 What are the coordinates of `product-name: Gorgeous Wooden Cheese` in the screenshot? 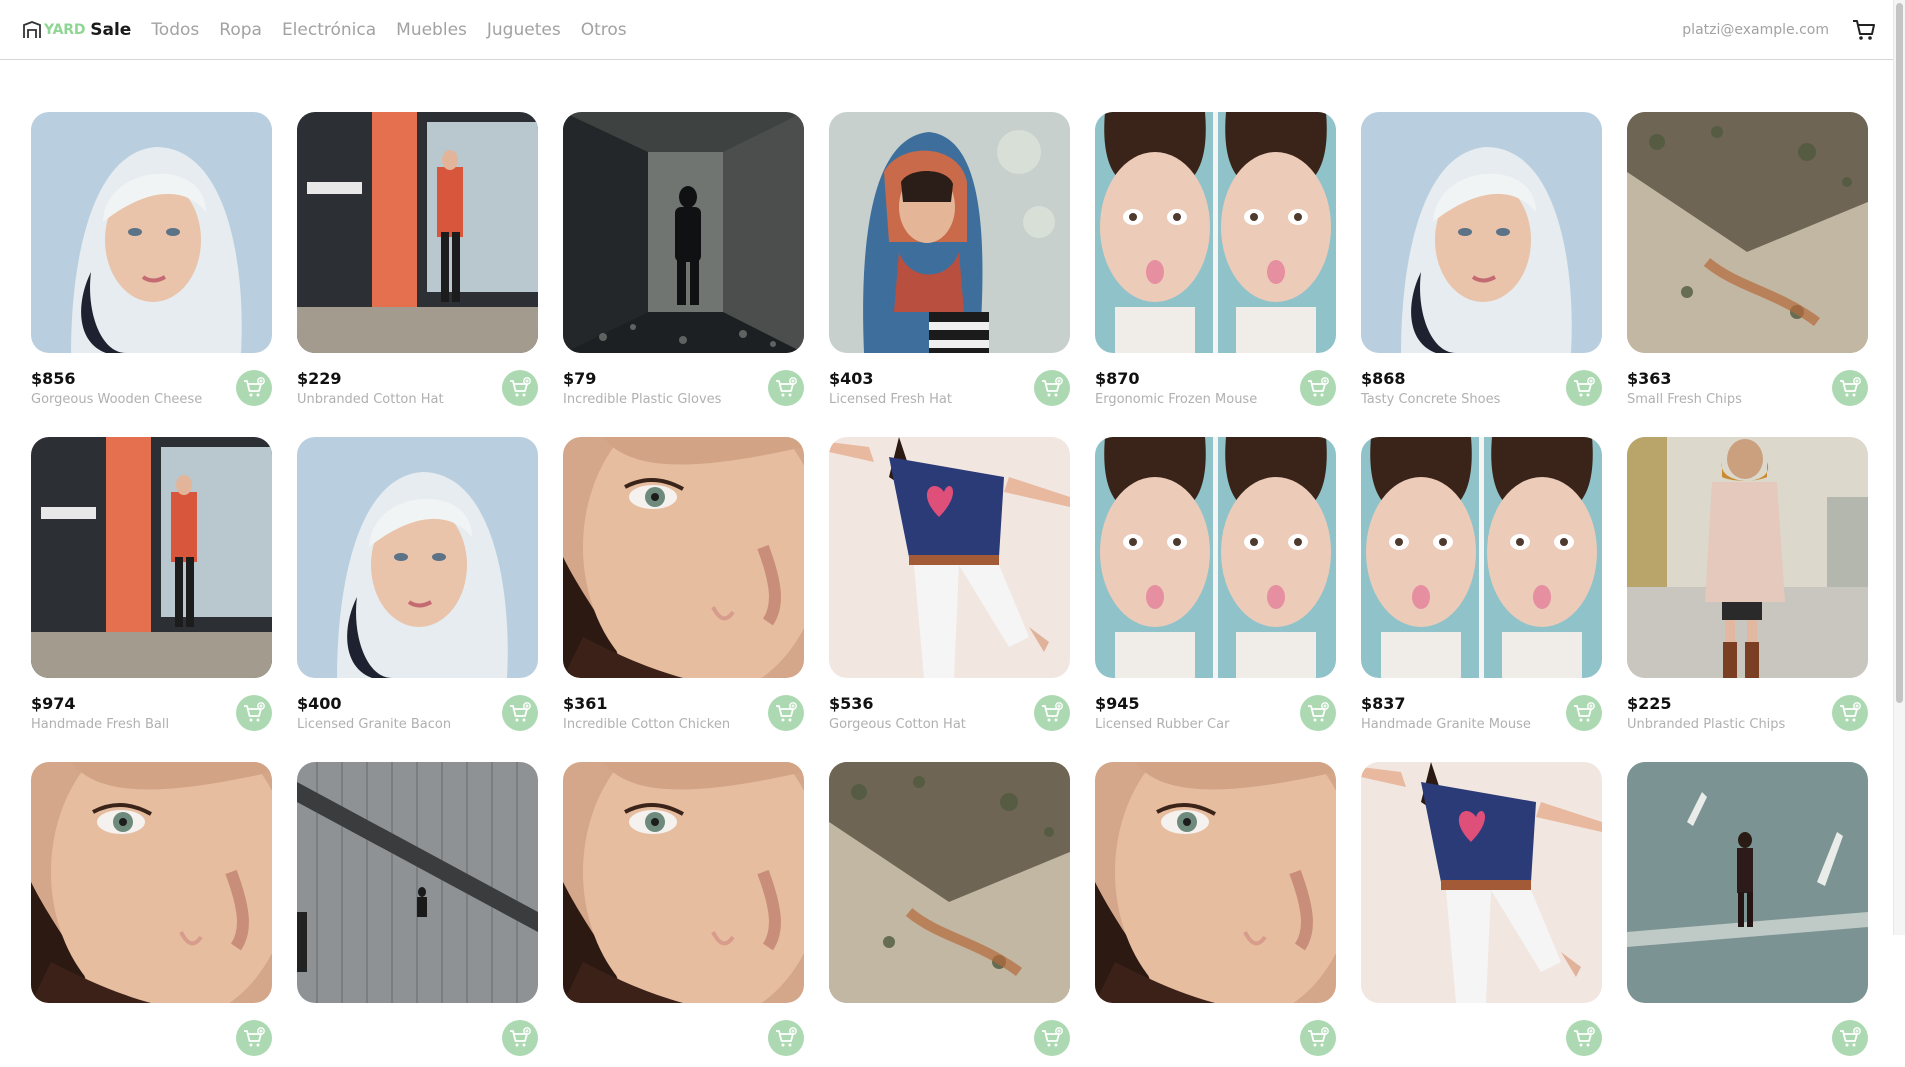 It's located at (117, 399).